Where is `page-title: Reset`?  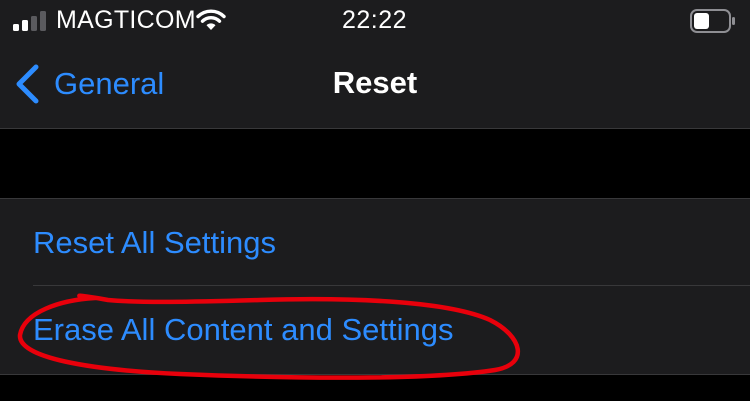
page-title: Reset is located at coordinates (375, 82).